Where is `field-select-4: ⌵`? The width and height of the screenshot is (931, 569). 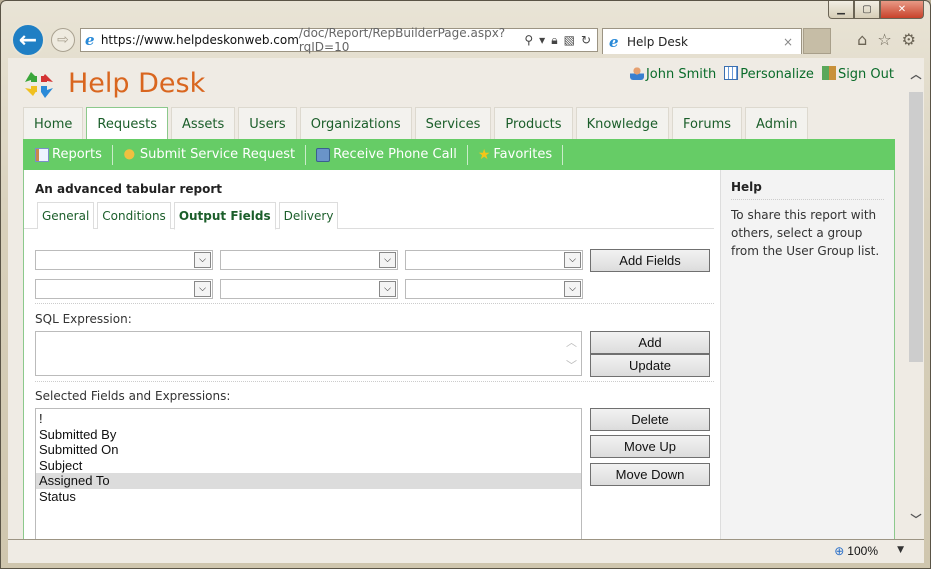
field-select-4: ⌵ is located at coordinates (124, 289).